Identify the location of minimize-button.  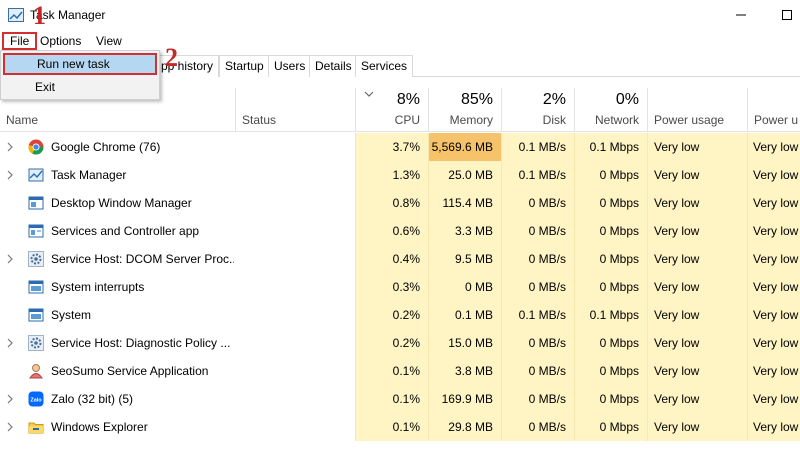
(741, 15).